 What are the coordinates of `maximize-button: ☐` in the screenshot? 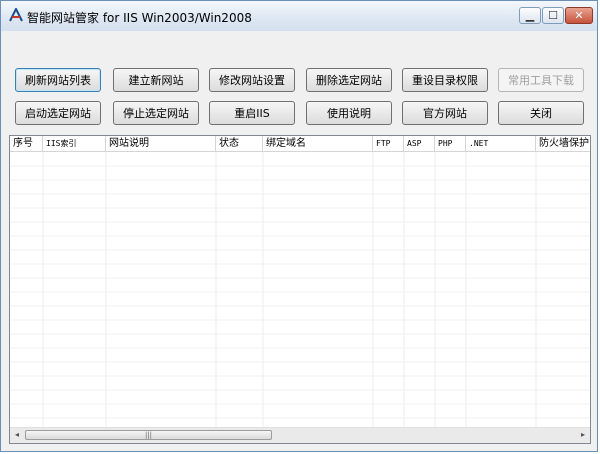 It's located at (553, 15).